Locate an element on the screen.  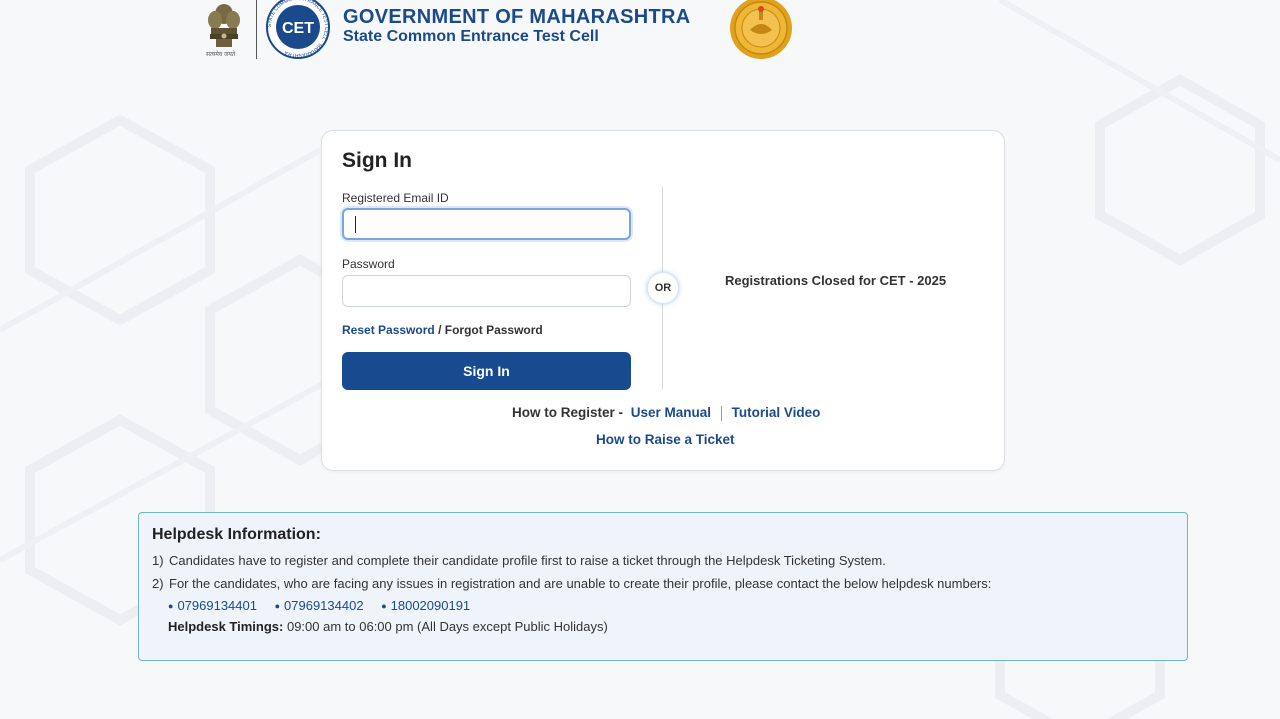
link-separator is located at coordinates (721, 413).